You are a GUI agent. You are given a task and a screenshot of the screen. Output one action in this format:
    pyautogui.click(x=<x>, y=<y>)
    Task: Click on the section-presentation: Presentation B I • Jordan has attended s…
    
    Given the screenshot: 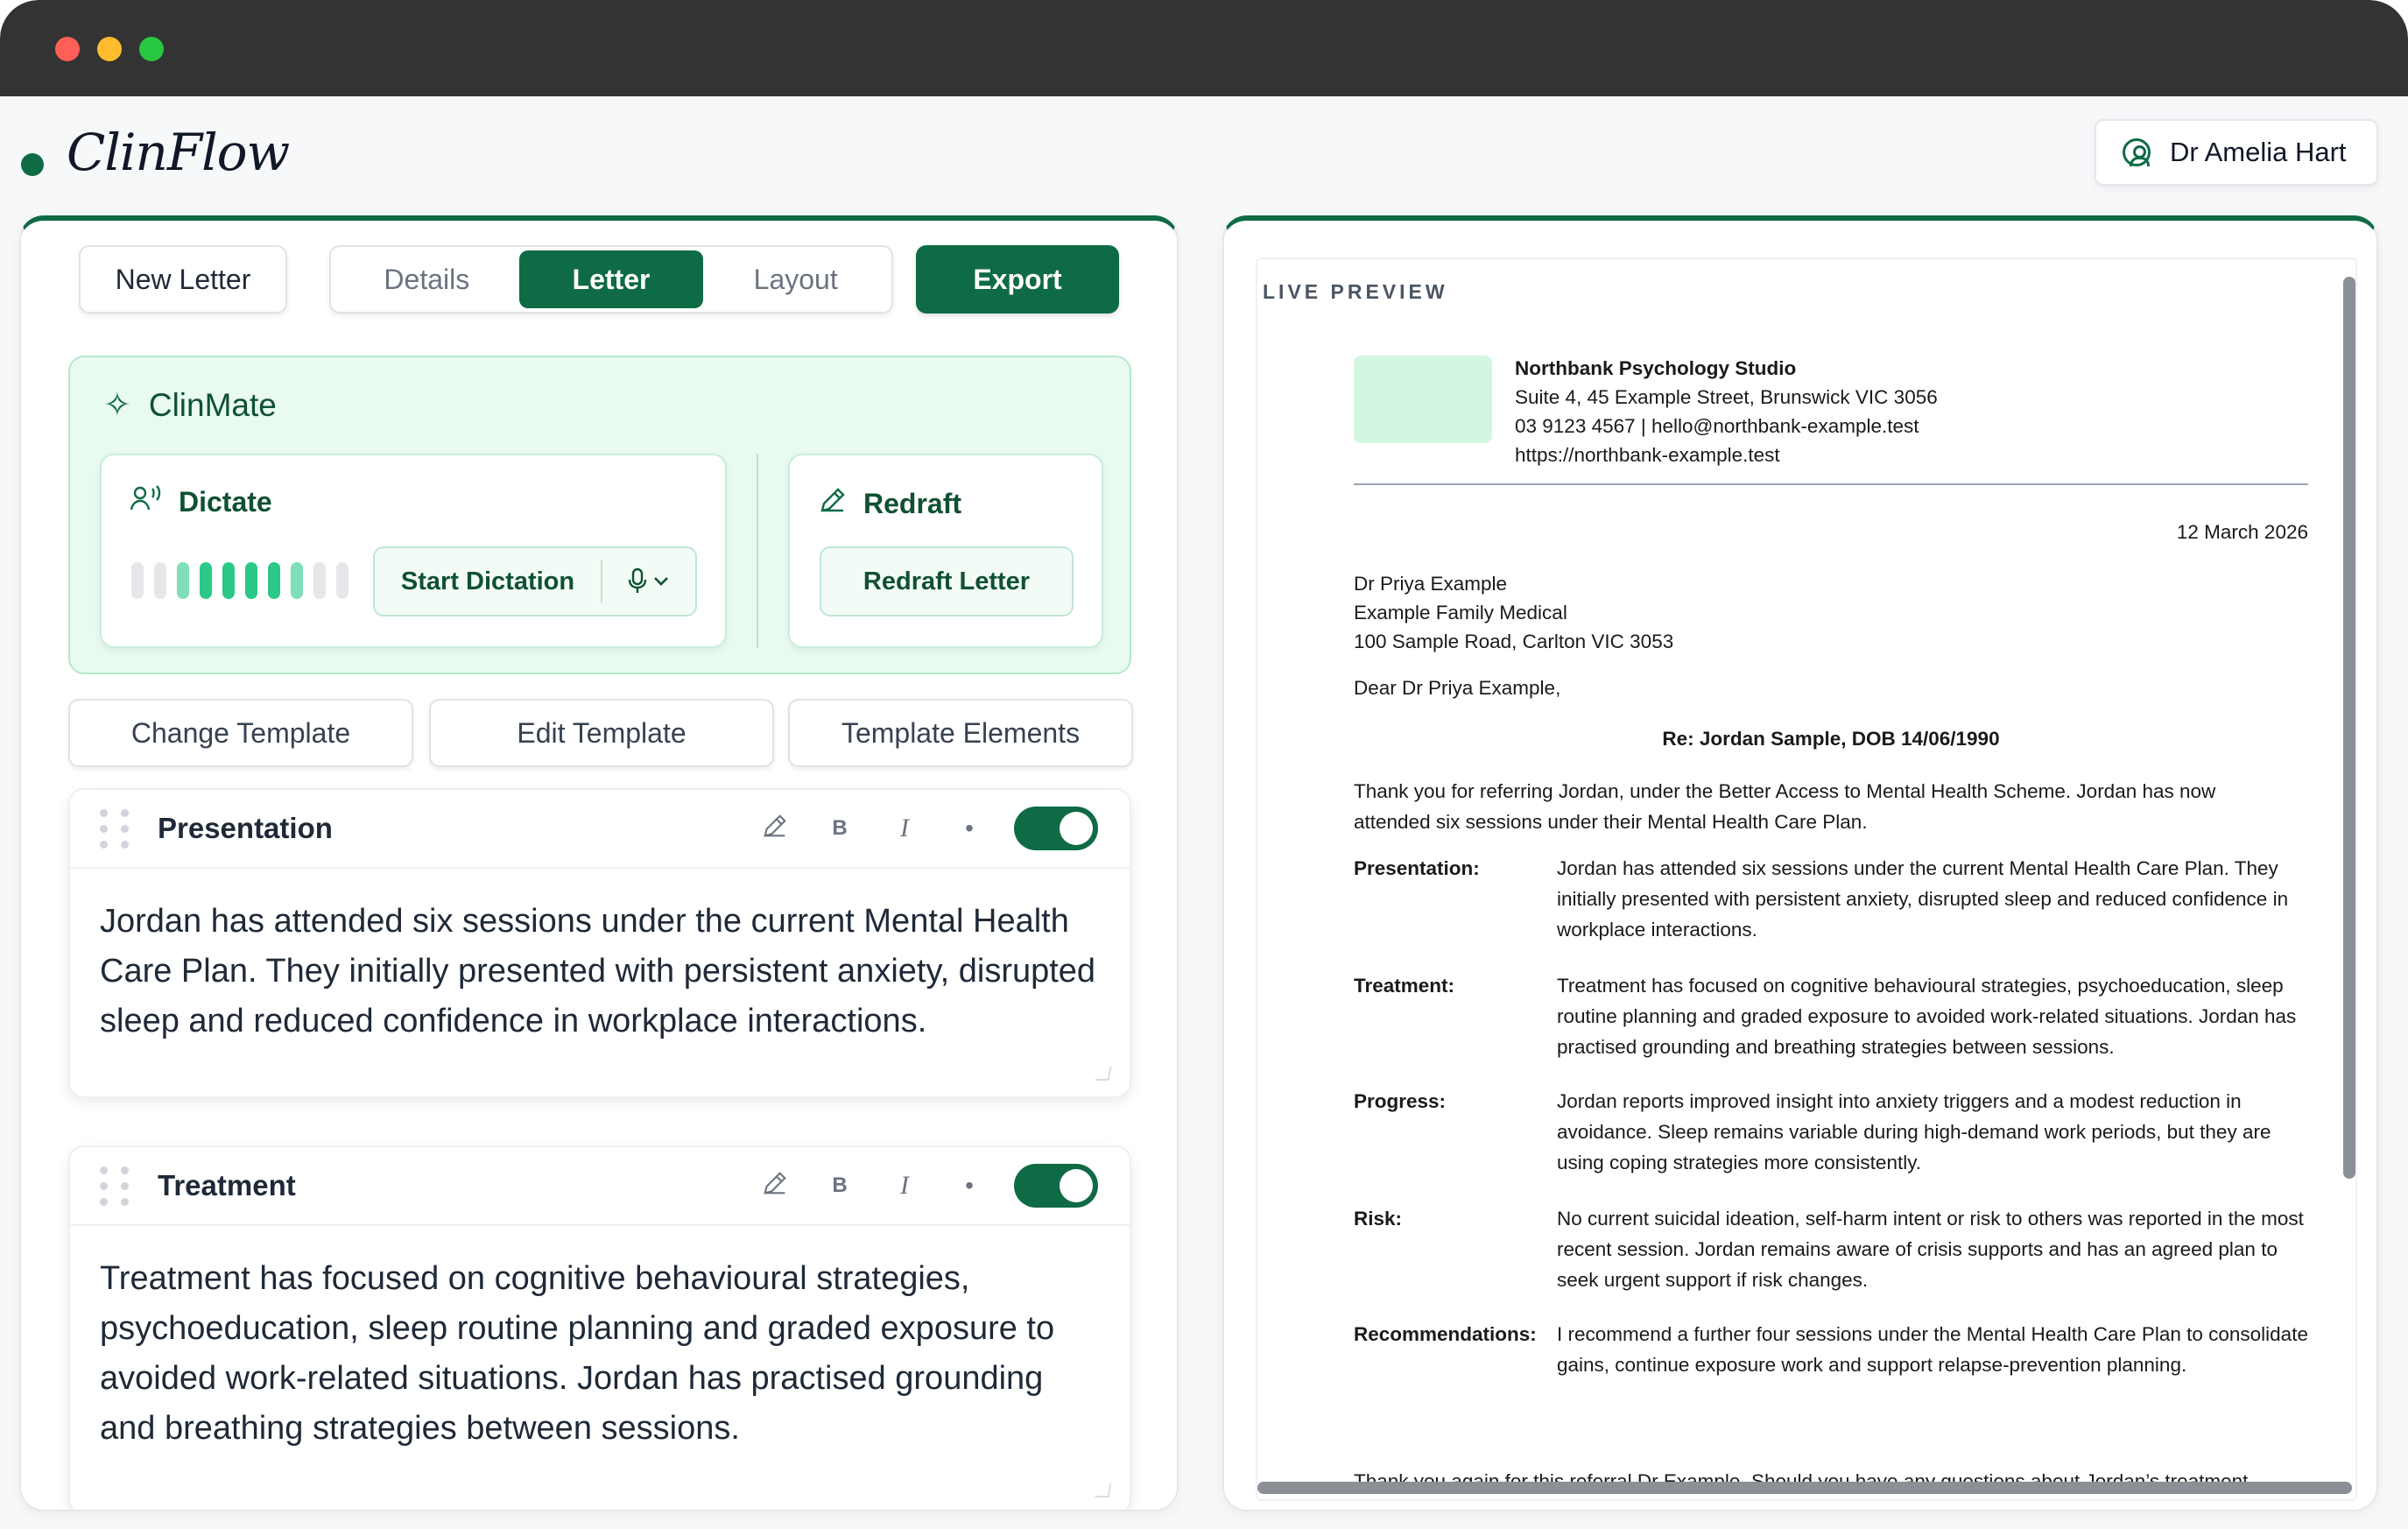 What is the action you would take?
    pyautogui.click(x=599, y=943)
    